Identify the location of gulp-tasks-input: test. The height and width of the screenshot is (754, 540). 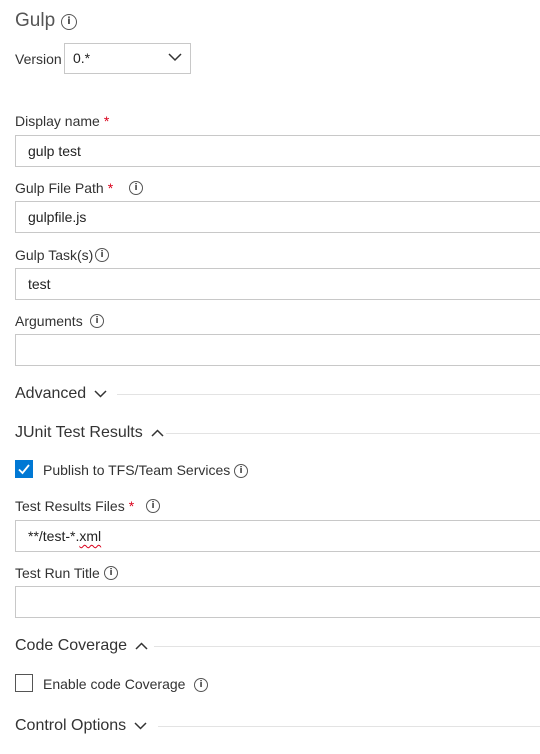
(277, 284).